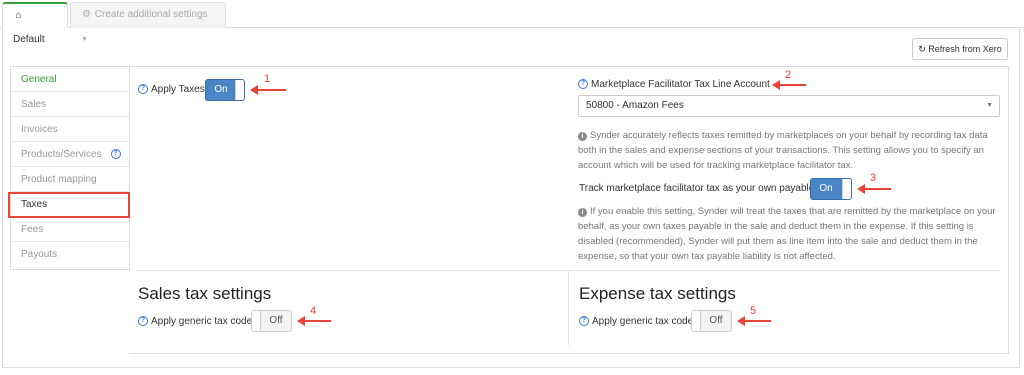 The image size is (1024, 375). I want to click on gear-icon: ⚙, so click(86, 14).